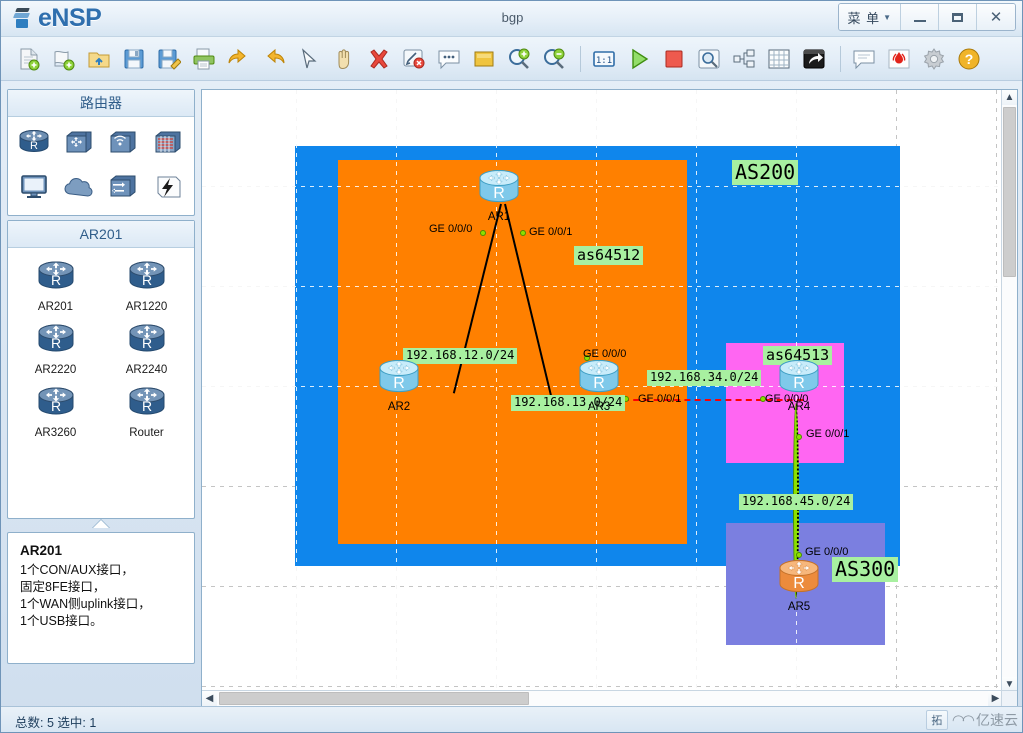  What do you see at coordinates (899, 59) in the screenshot?
I see `huawei-icon` at bounding box center [899, 59].